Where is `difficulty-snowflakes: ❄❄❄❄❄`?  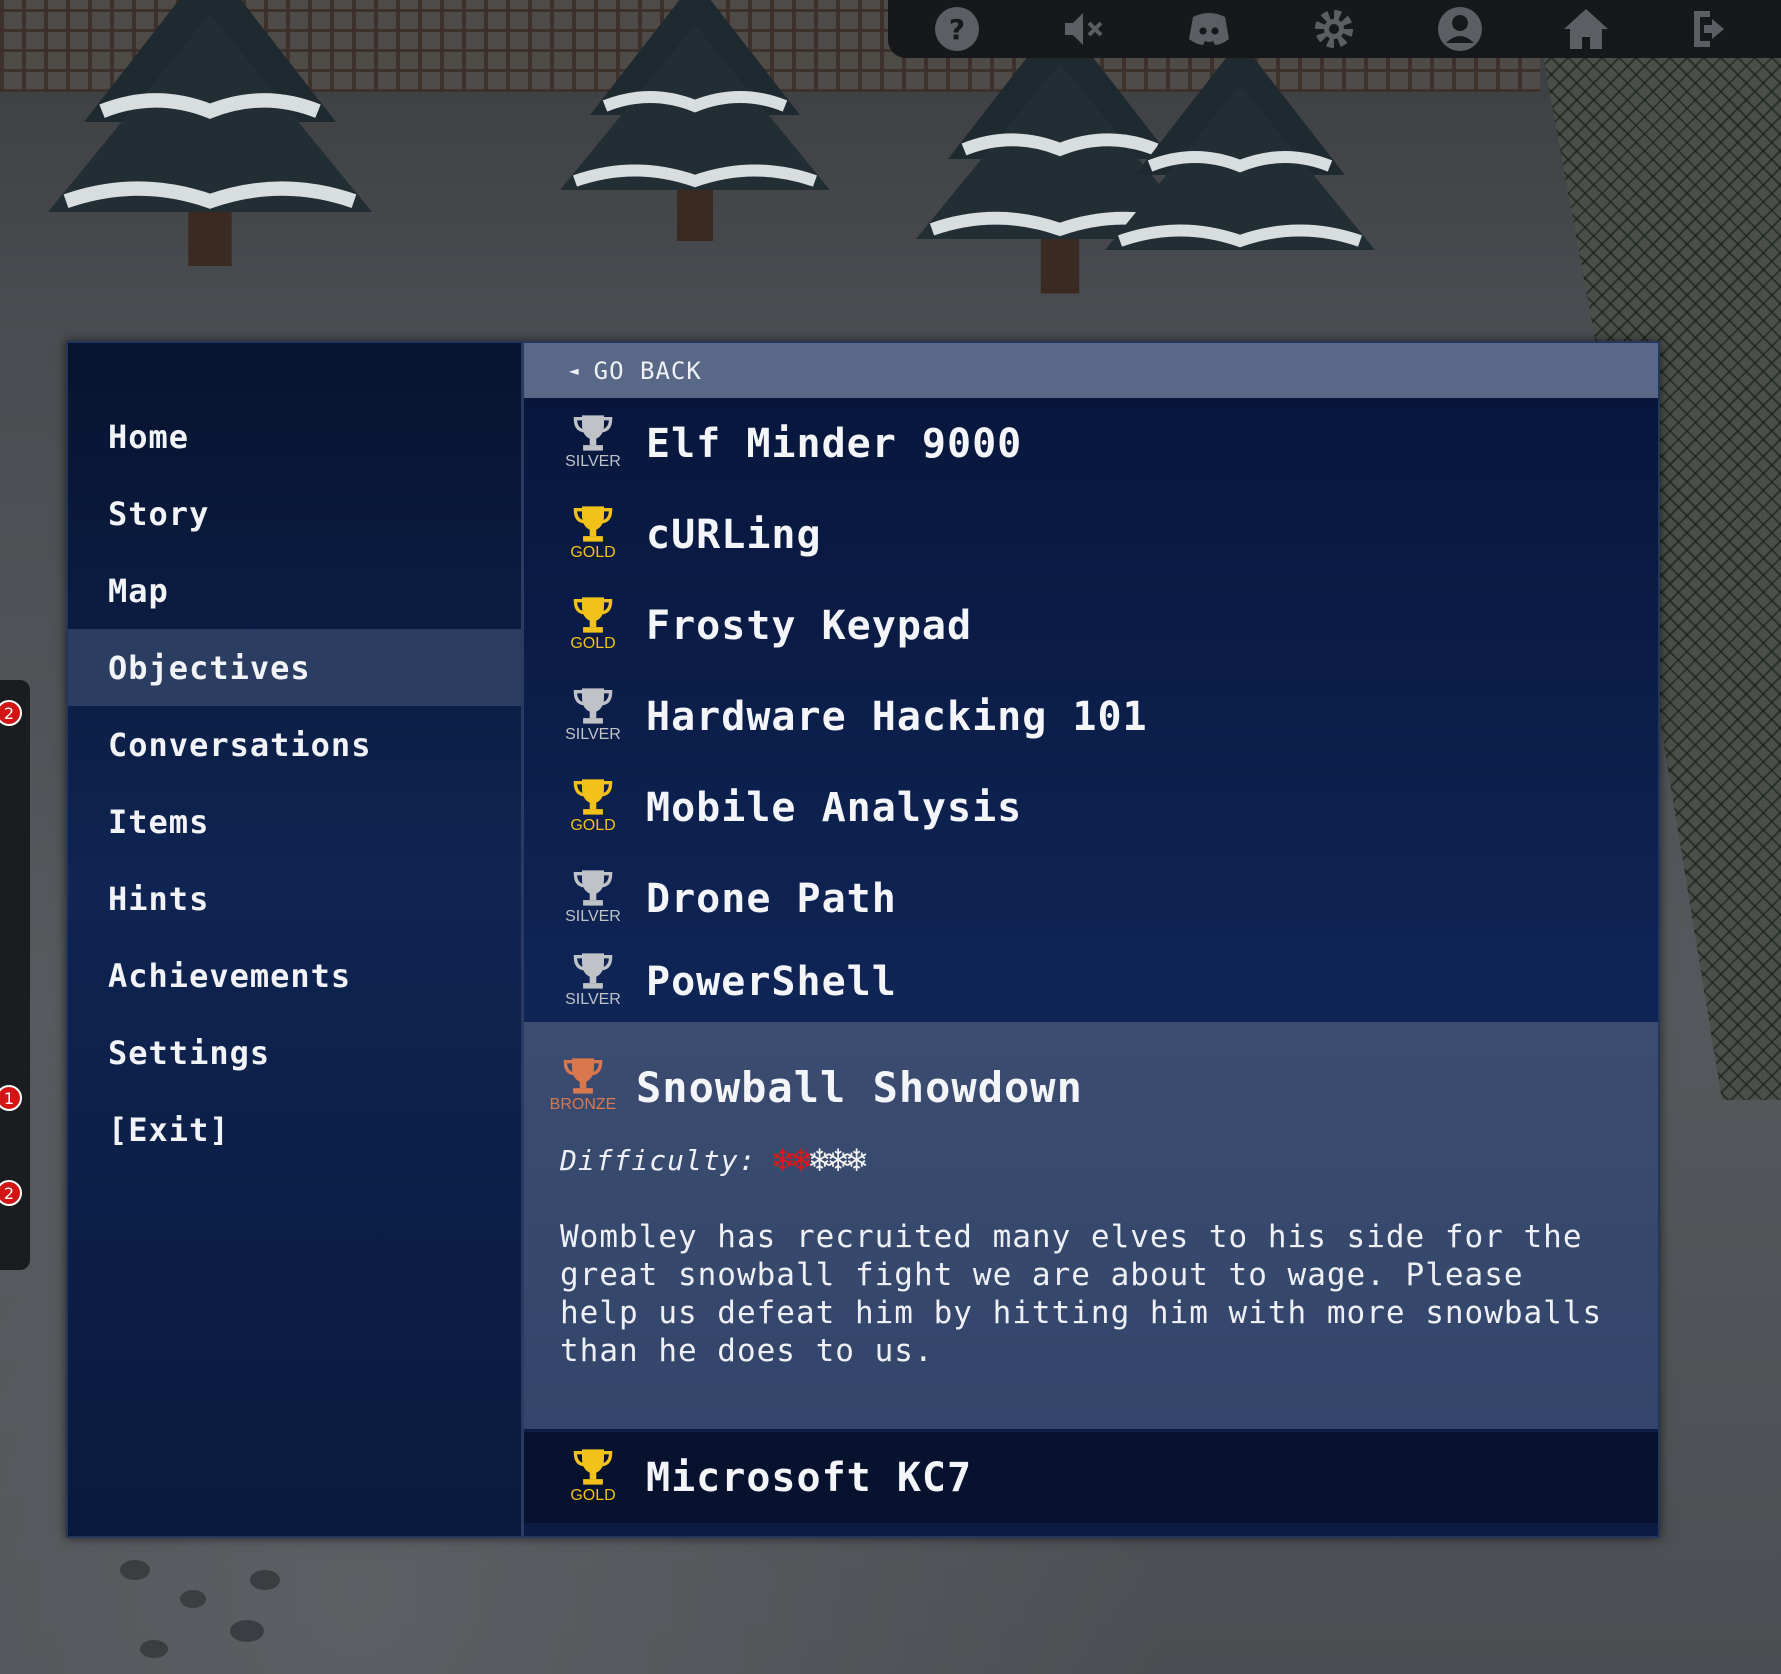 difficulty-snowflakes: ❄❄❄❄❄ is located at coordinates (819, 1160).